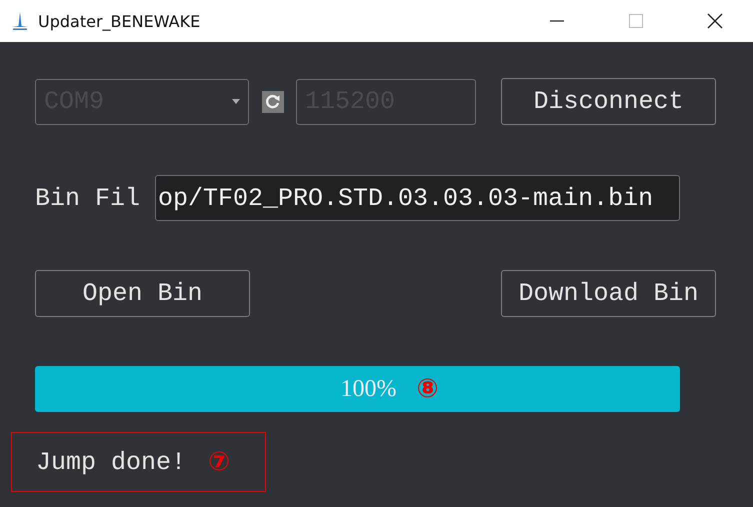 Image resolution: width=753 pixels, height=507 pixels. What do you see at coordinates (142, 293) in the screenshot?
I see `open-bin-button: Open Bin` at bounding box center [142, 293].